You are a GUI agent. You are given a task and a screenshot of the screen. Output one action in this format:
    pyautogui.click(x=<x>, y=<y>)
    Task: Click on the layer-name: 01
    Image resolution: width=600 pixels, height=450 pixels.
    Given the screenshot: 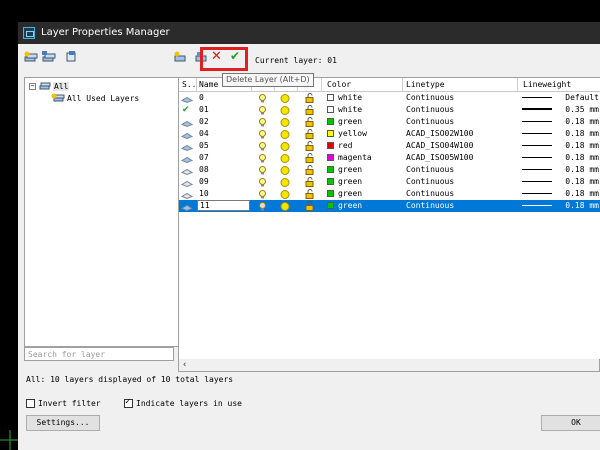 What is the action you would take?
    pyautogui.click(x=224, y=110)
    